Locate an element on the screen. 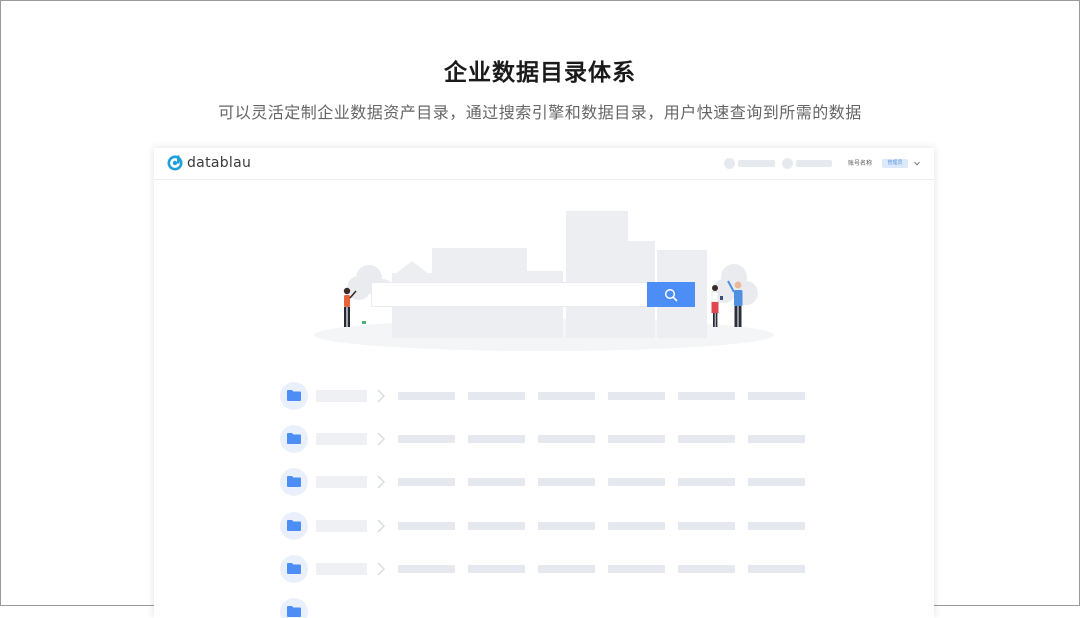 The width and height of the screenshot is (1080, 618). app-header: datablau 账号名称 管理员 is located at coordinates (544, 164).